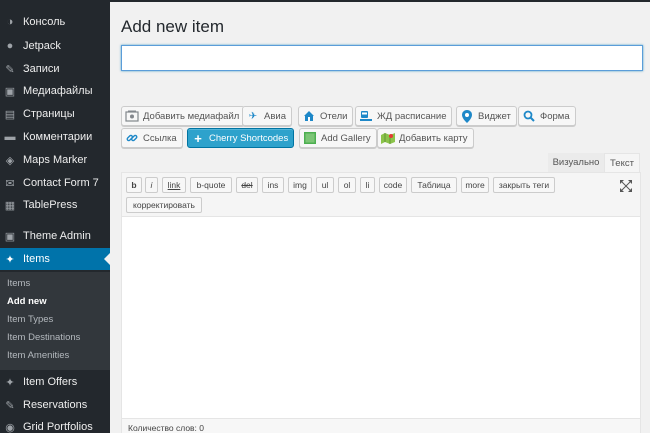 The width and height of the screenshot is (650, 433). Describe the element at coordinates (50, 382) in the screenshot. I see `sidebar-item-label: Item Offers` at that location.